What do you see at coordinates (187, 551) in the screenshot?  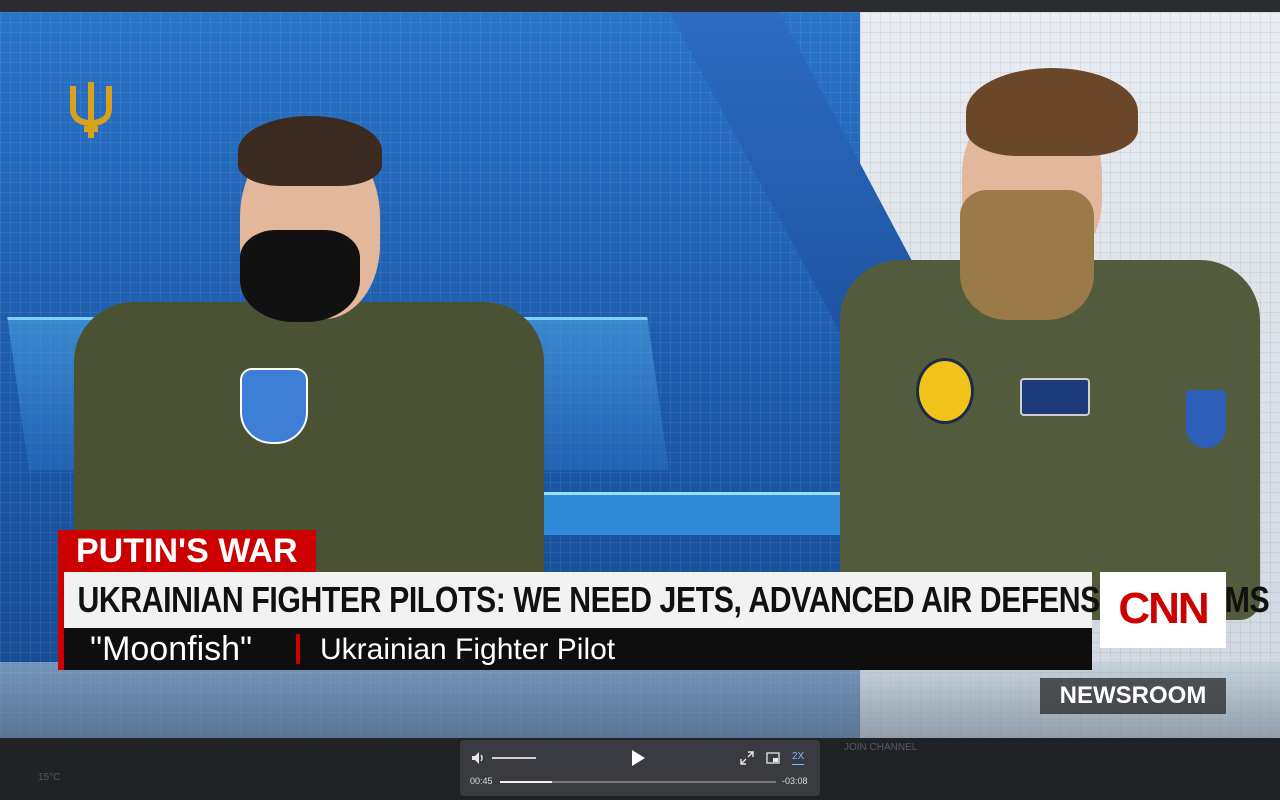 I see `chyron-tag: PUTIN'S WAR` at bounding box center [187, 551].